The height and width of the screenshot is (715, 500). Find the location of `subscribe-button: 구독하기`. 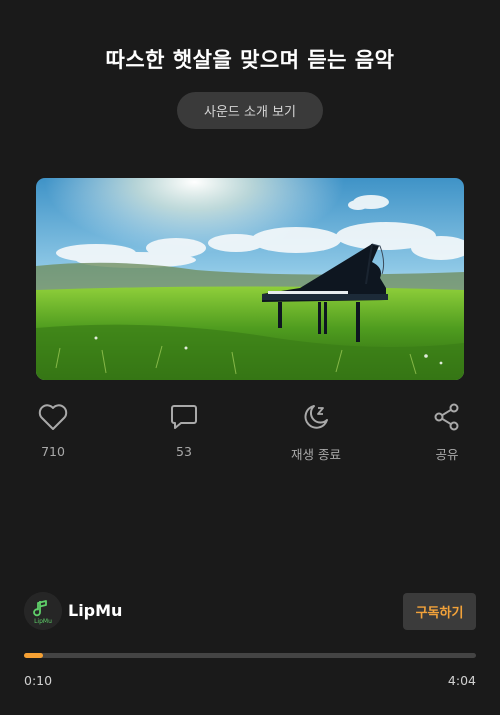

subscribe-button: 구독하기 is located at coordinates (439, 611).